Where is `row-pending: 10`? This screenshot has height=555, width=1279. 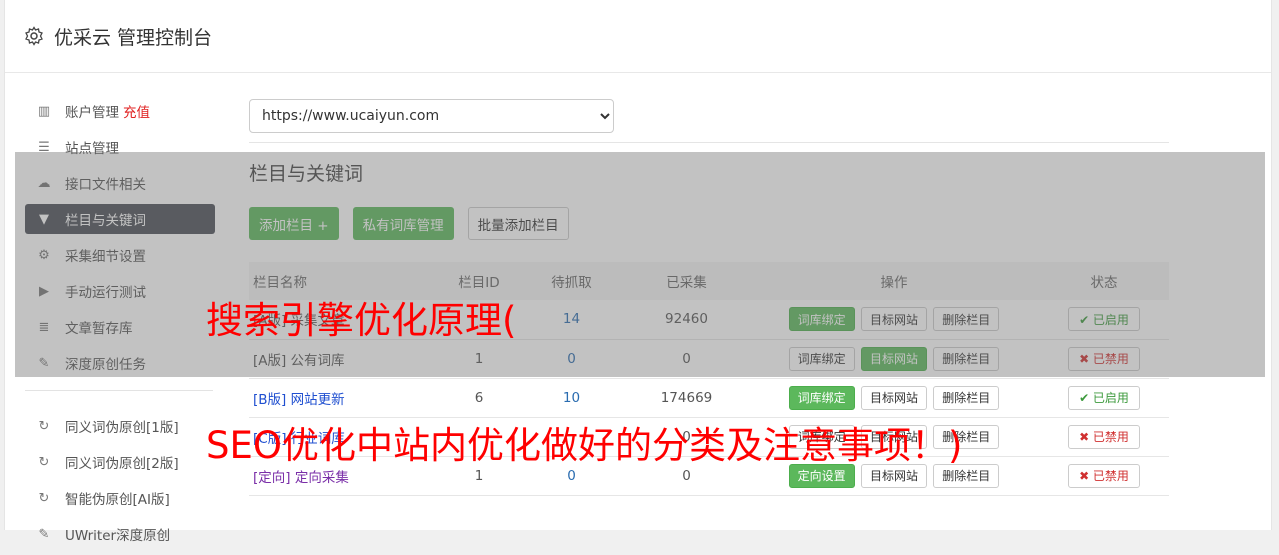
row-pending: 10 is located at coordinates (571, 397).